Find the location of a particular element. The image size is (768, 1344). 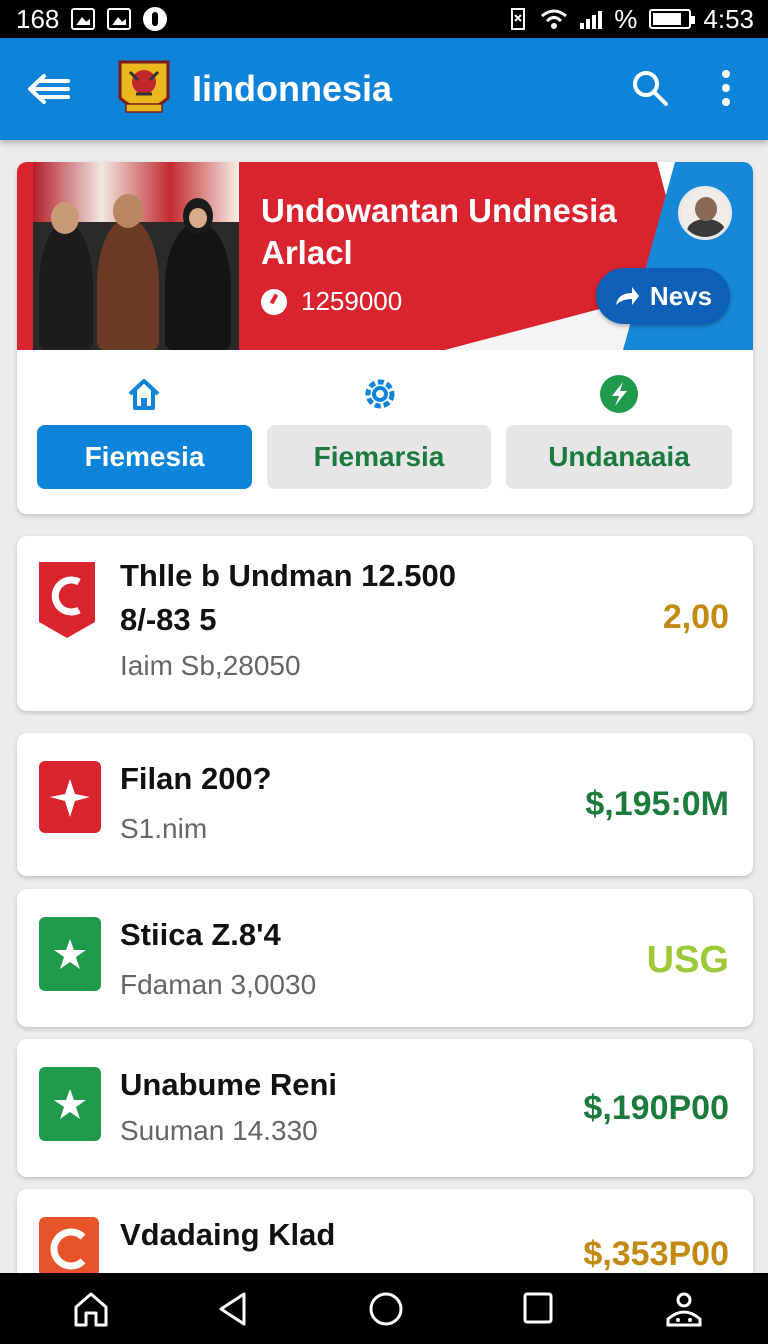

gallery-notification-icon is located at coordinates (83, 19).